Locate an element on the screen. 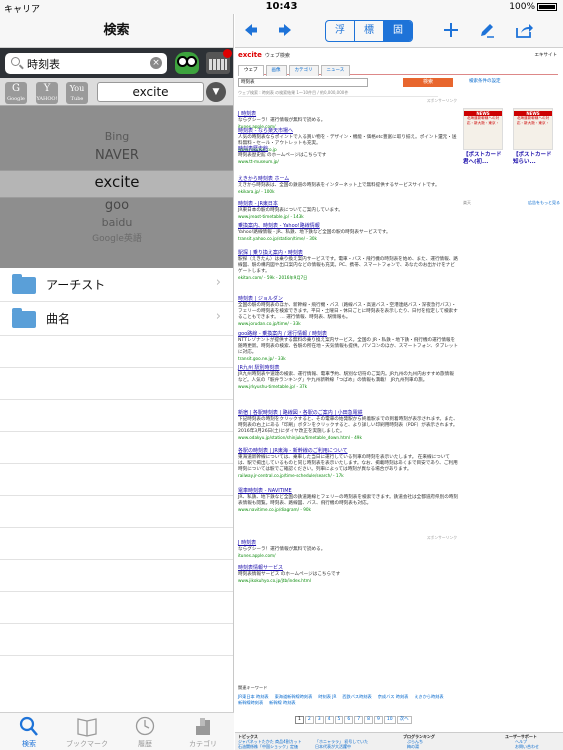  result-url: www.jreast-timetable.jp/ - 143k is located at coordinates (348, 217).